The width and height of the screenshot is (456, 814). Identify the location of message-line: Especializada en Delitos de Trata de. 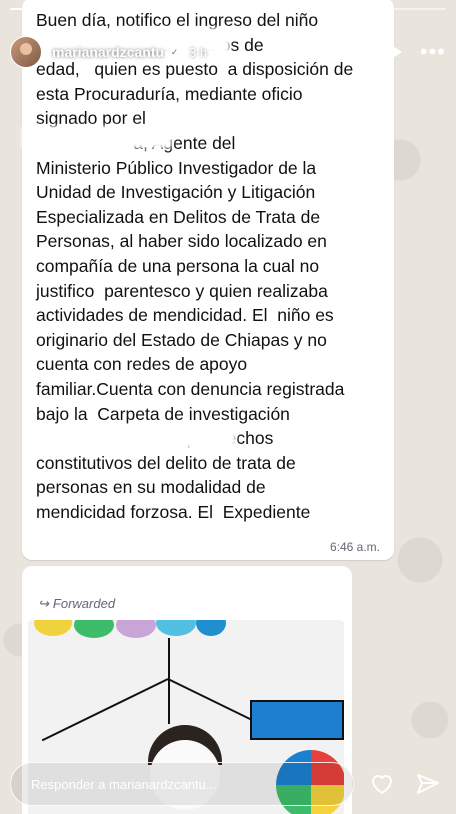
(178, 216).